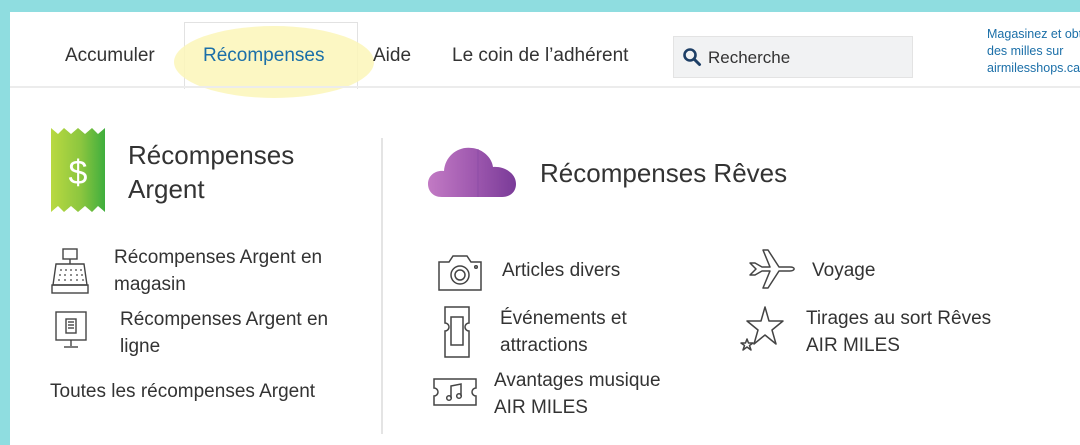 The height and width of the screenshot is (445, 1080). What do you see at coordinates (392, 56) in the screenshot?
I see `nav-aide: Aide` at bounding box center [392, 56].